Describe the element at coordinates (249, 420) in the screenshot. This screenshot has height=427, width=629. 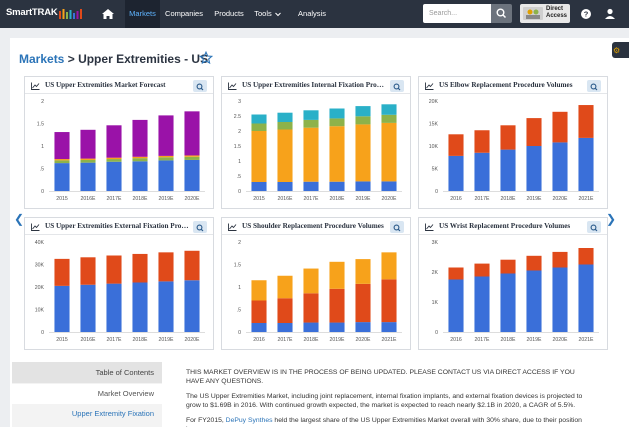
I see `depuy-synthes-link: DePuy Synthes` at that location.